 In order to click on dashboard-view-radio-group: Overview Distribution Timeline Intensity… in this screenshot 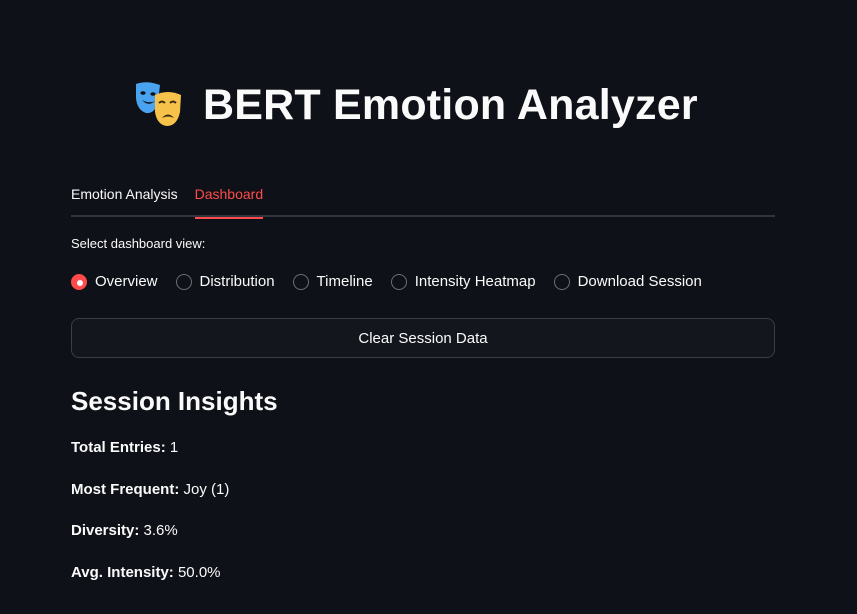, I will do `click(386, 281)`.